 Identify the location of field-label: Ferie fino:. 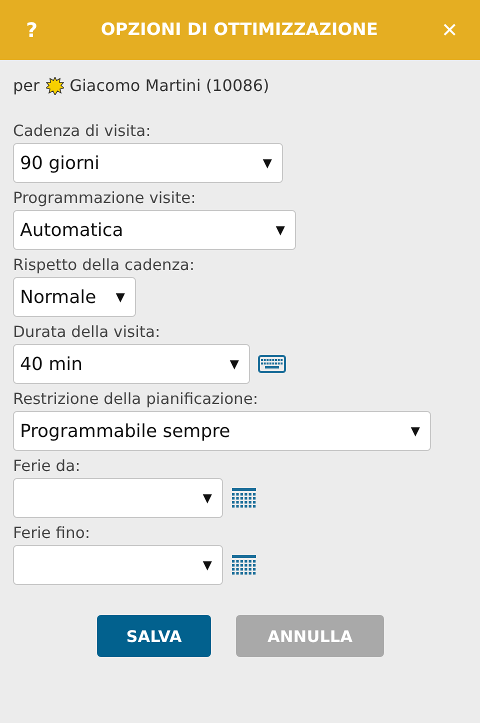
(52, 533).